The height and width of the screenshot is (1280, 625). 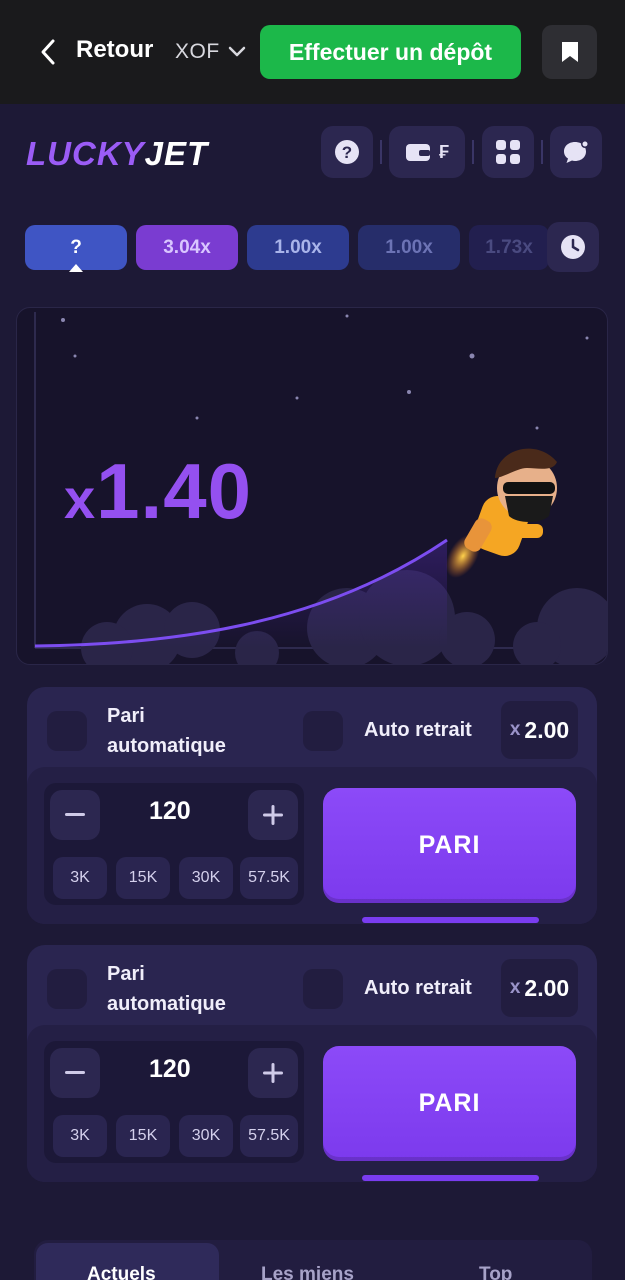 What do you see at coordinates (76, 268) in the screenshot?
I see `current-round-marker` at bounding box center [76, 268].